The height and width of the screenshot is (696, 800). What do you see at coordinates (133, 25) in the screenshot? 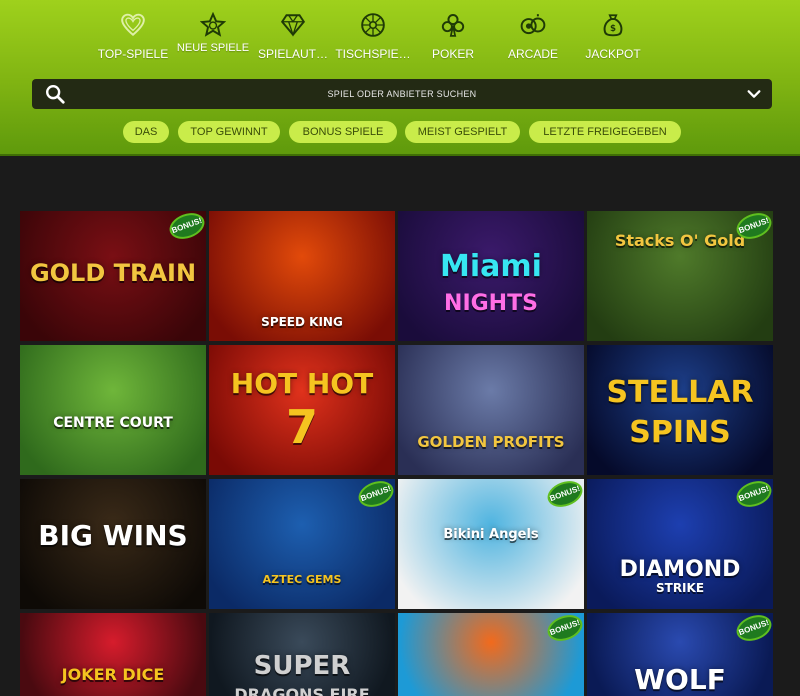
I see `heart-icon` at bounding box center [133, 25].